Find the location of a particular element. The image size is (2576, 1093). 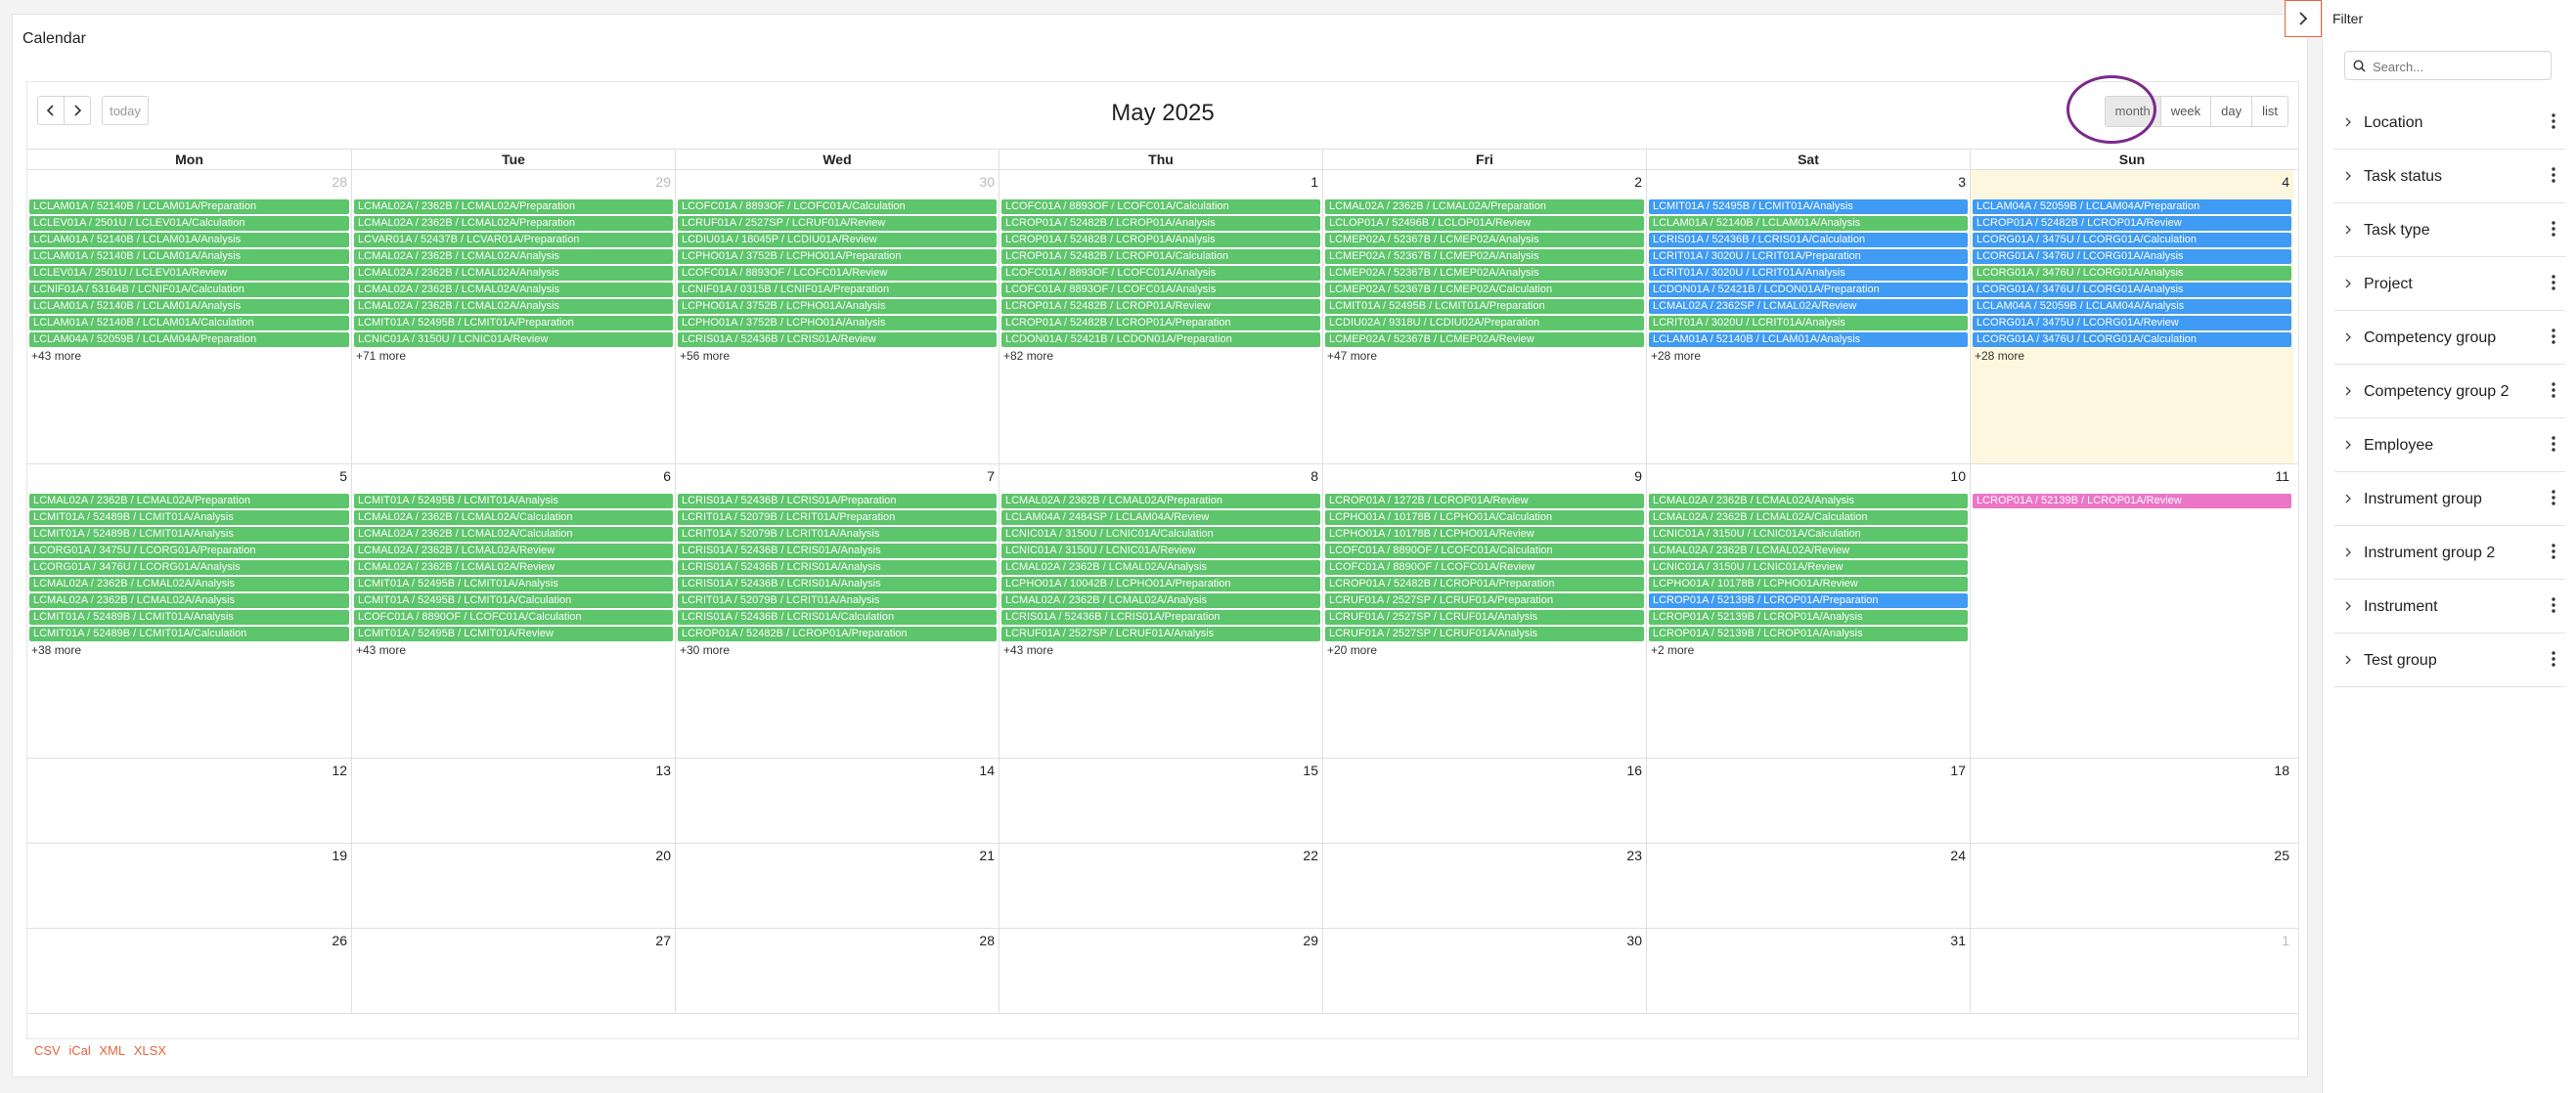

filter-item: Task type is located at coordinates (2449, 230).